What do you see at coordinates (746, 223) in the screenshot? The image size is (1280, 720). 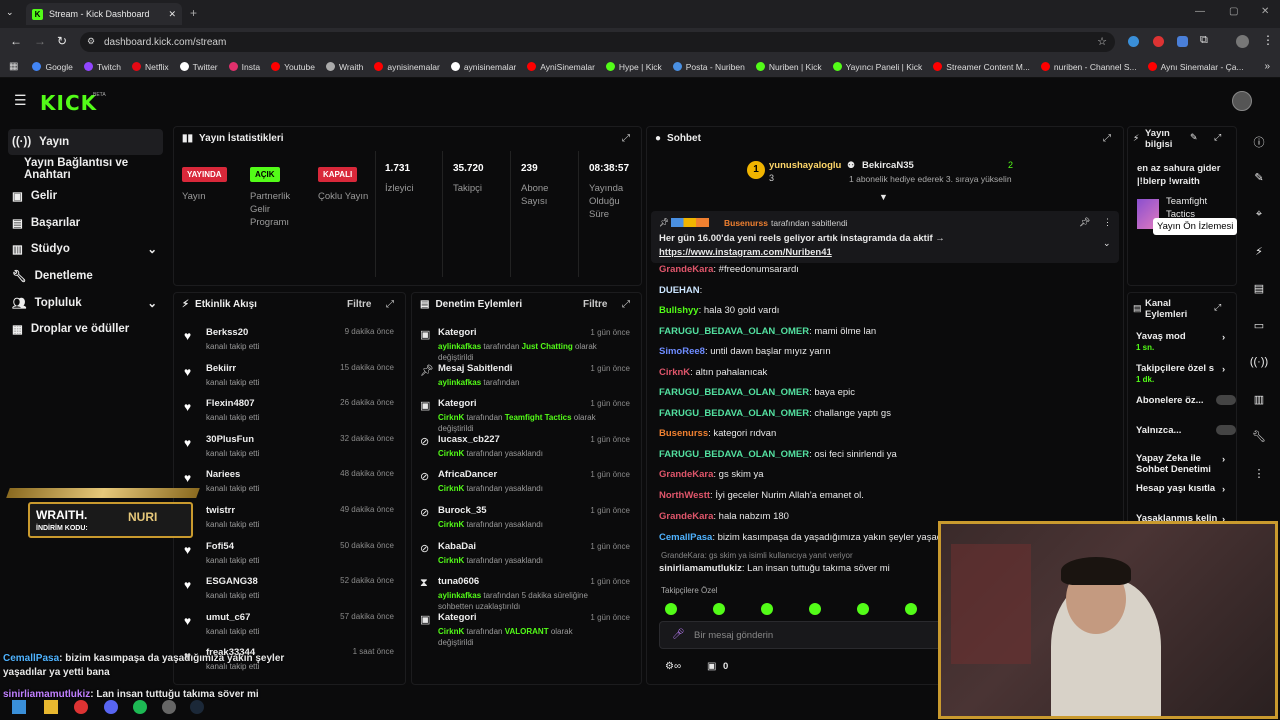 I see `pinned-by-user: Busenurss` at bounding box center [746, 223].